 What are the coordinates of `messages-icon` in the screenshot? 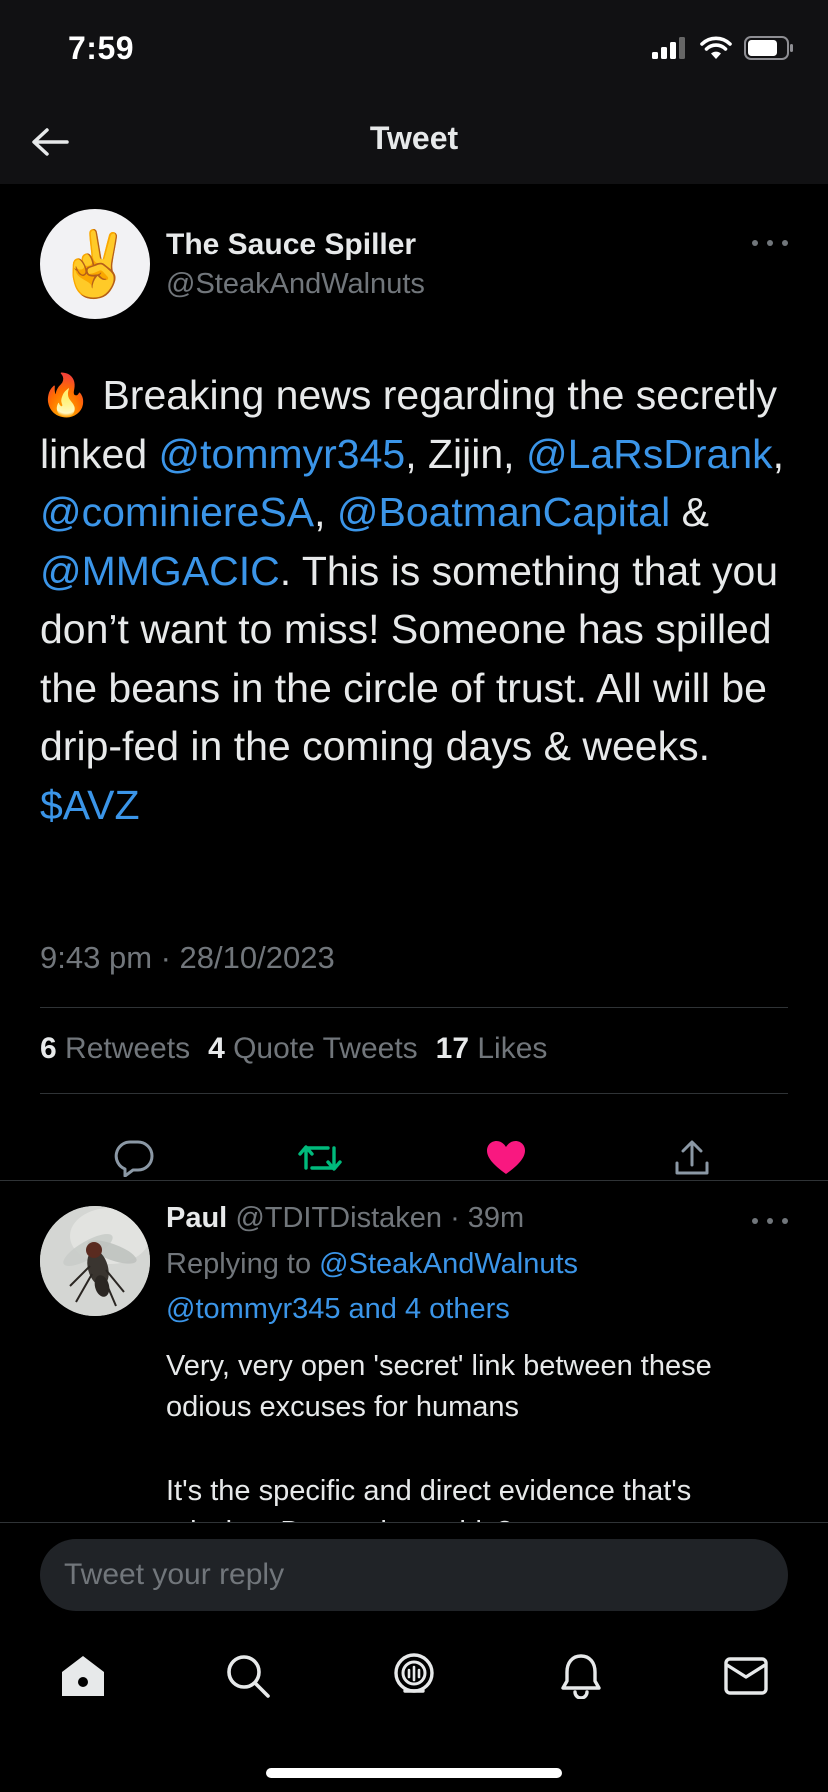 It's located at (746, 1676).